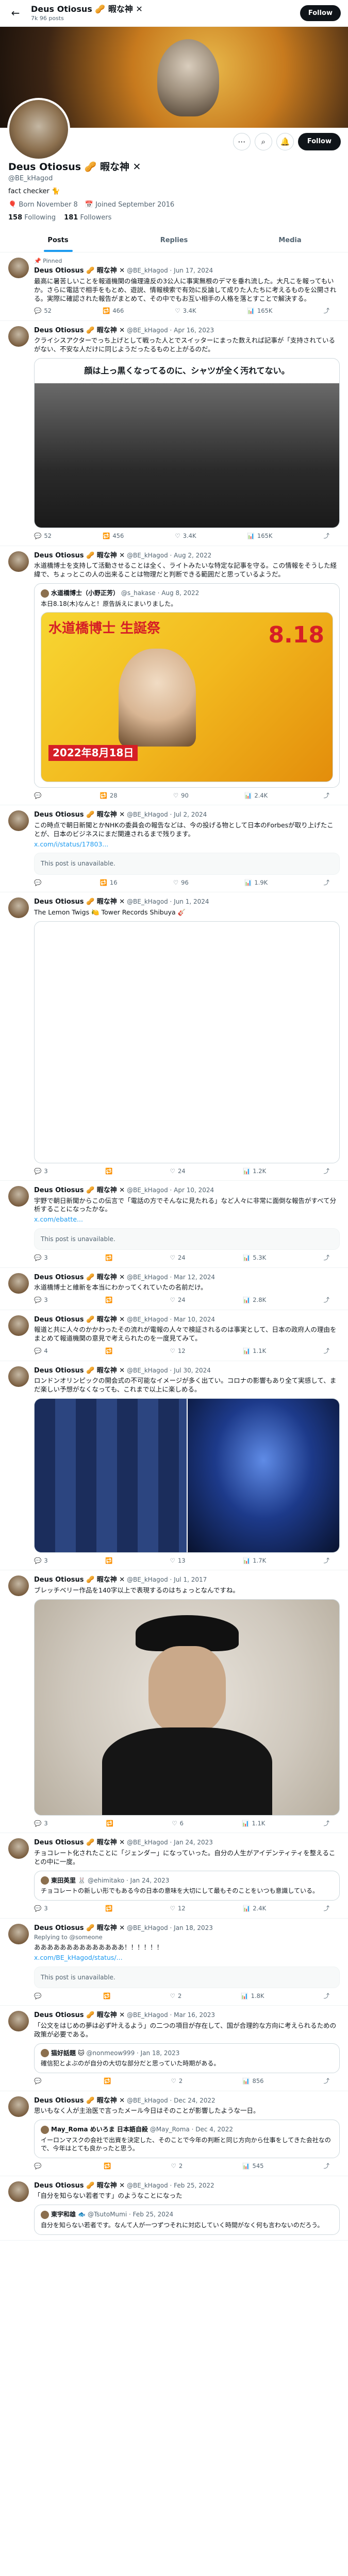  What do you see at coordinates (319, 141) in the screenshot?
I see `follow-button: Follow` at bounding box center [319, 141].